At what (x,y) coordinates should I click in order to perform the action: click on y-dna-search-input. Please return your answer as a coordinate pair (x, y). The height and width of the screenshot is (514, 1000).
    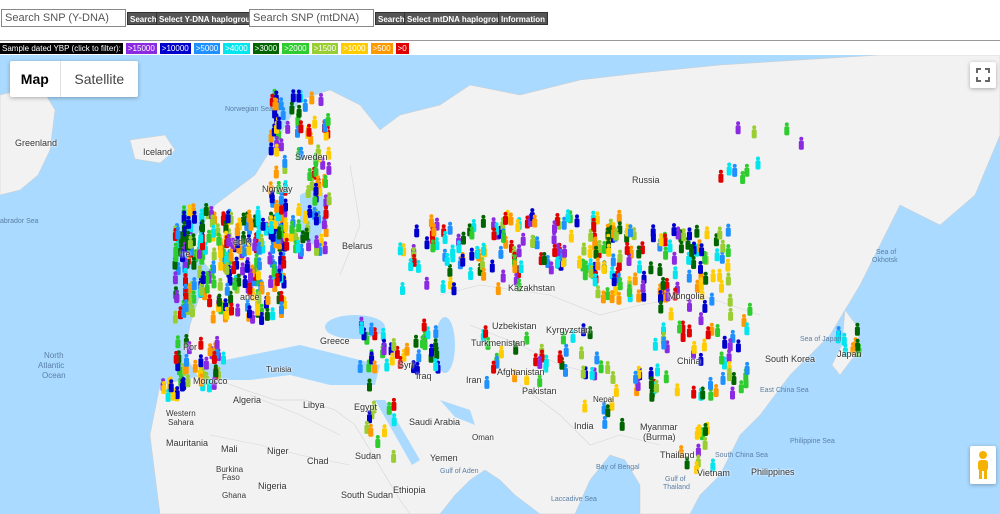
    Looking at the image, I should click on (63, 18).